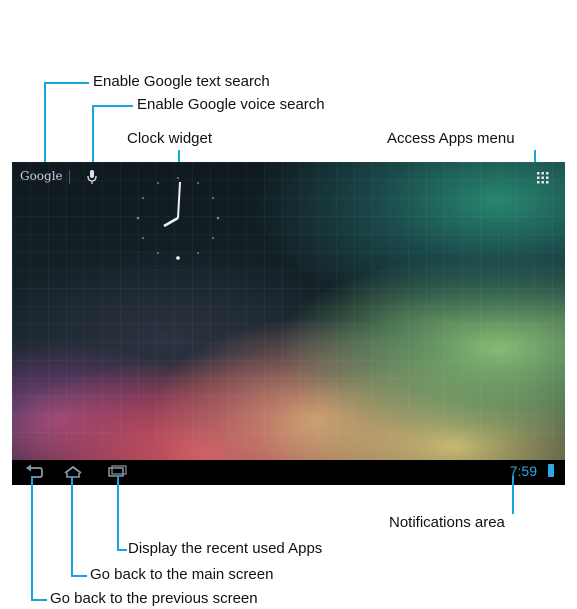  I want to click on callout-line-voice-search-v, so click(93, 136).